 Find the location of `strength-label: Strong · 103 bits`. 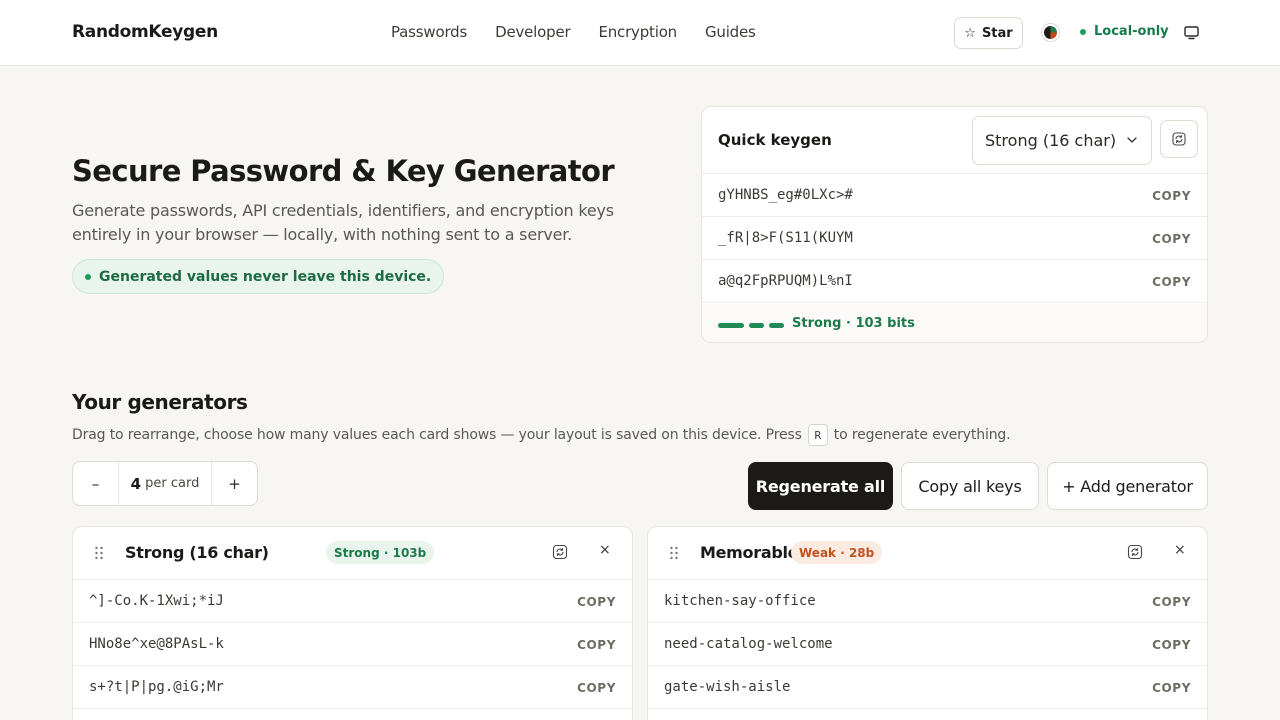

strength-label: Strong · 103 bits is located at coordinates (853, 323).